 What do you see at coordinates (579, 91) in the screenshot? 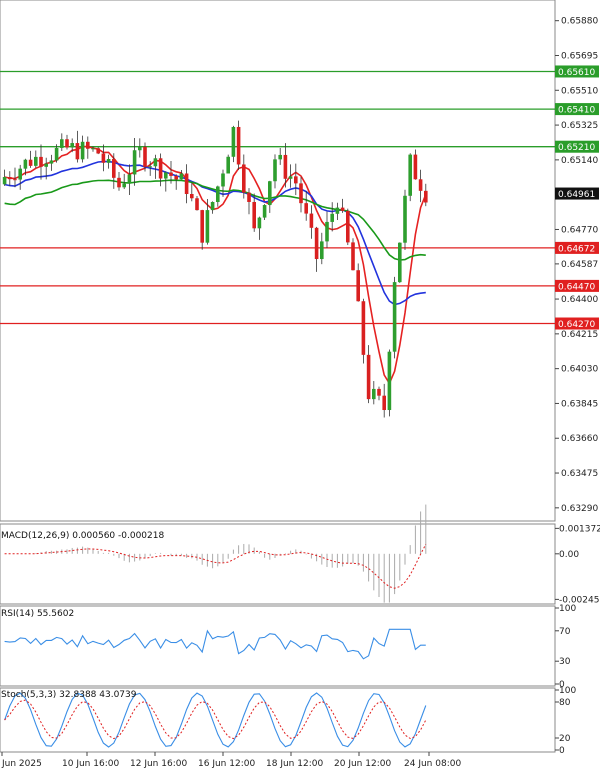
I see `price-tick-label: 0.65510` at bounding box center [579, 91].